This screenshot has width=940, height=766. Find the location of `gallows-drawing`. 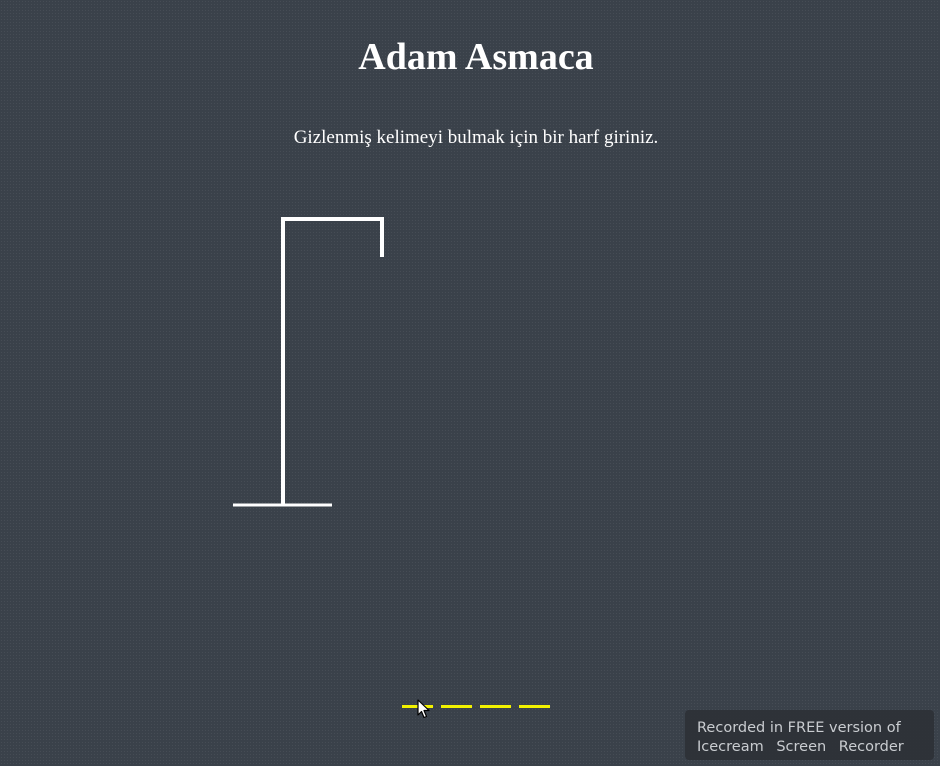

gallows-drawing is located at coordinates (308, 362).